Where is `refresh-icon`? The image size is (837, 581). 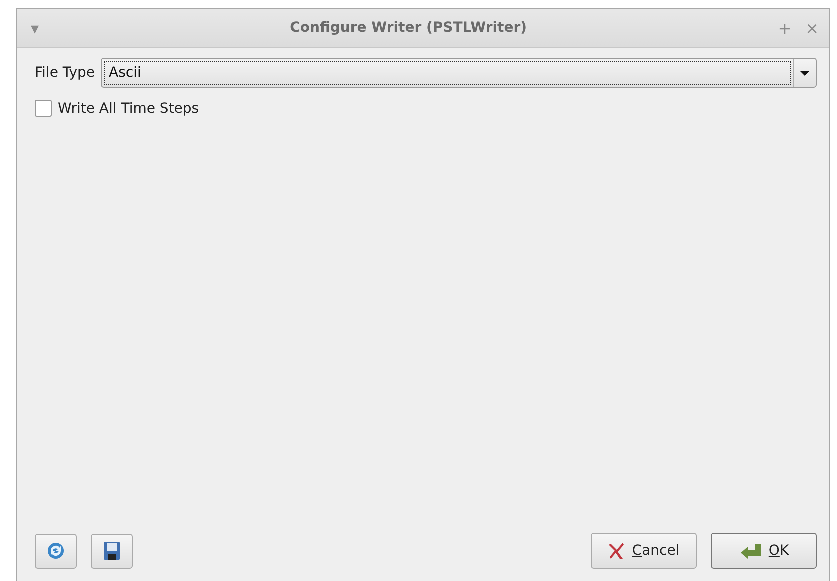
refresh-icon is located at coordinates (56, 551).